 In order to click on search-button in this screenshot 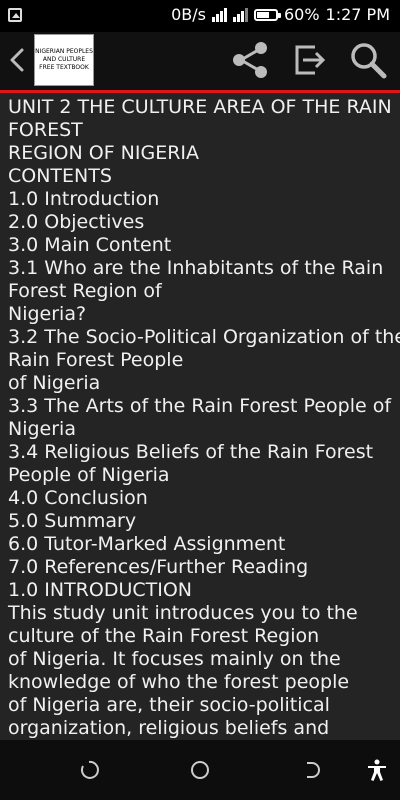, I will do `click(368, 60)`.